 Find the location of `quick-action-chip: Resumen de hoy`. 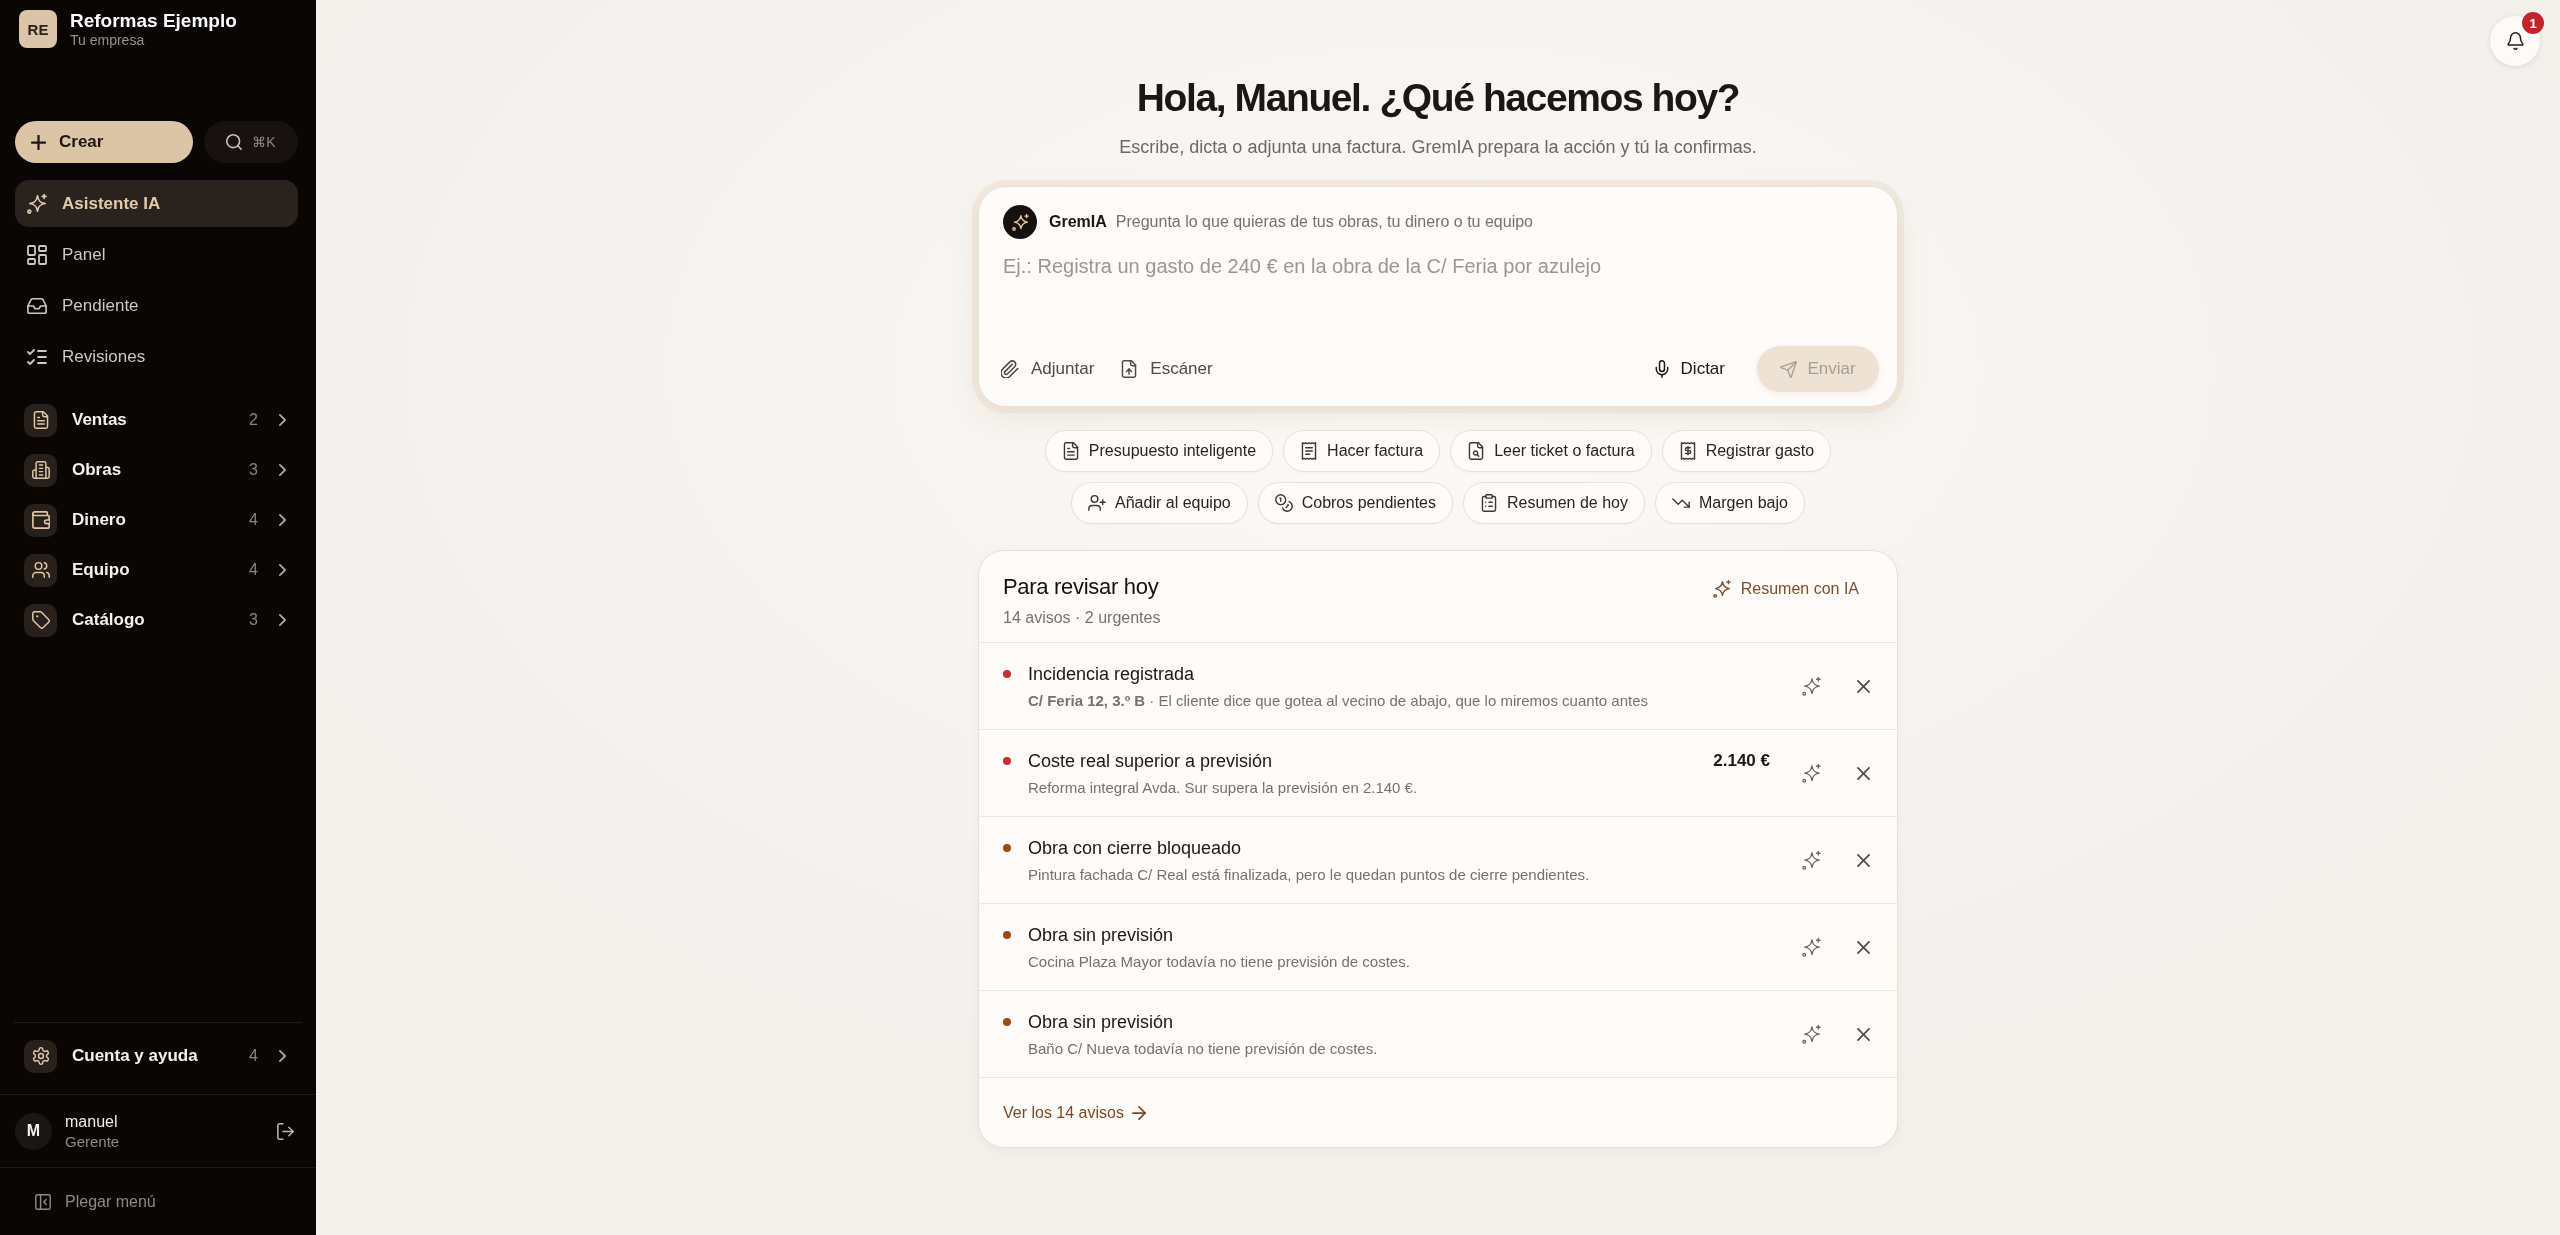

quick-action-chip: Resumen de hoy is located at coordinates (1554, 503).